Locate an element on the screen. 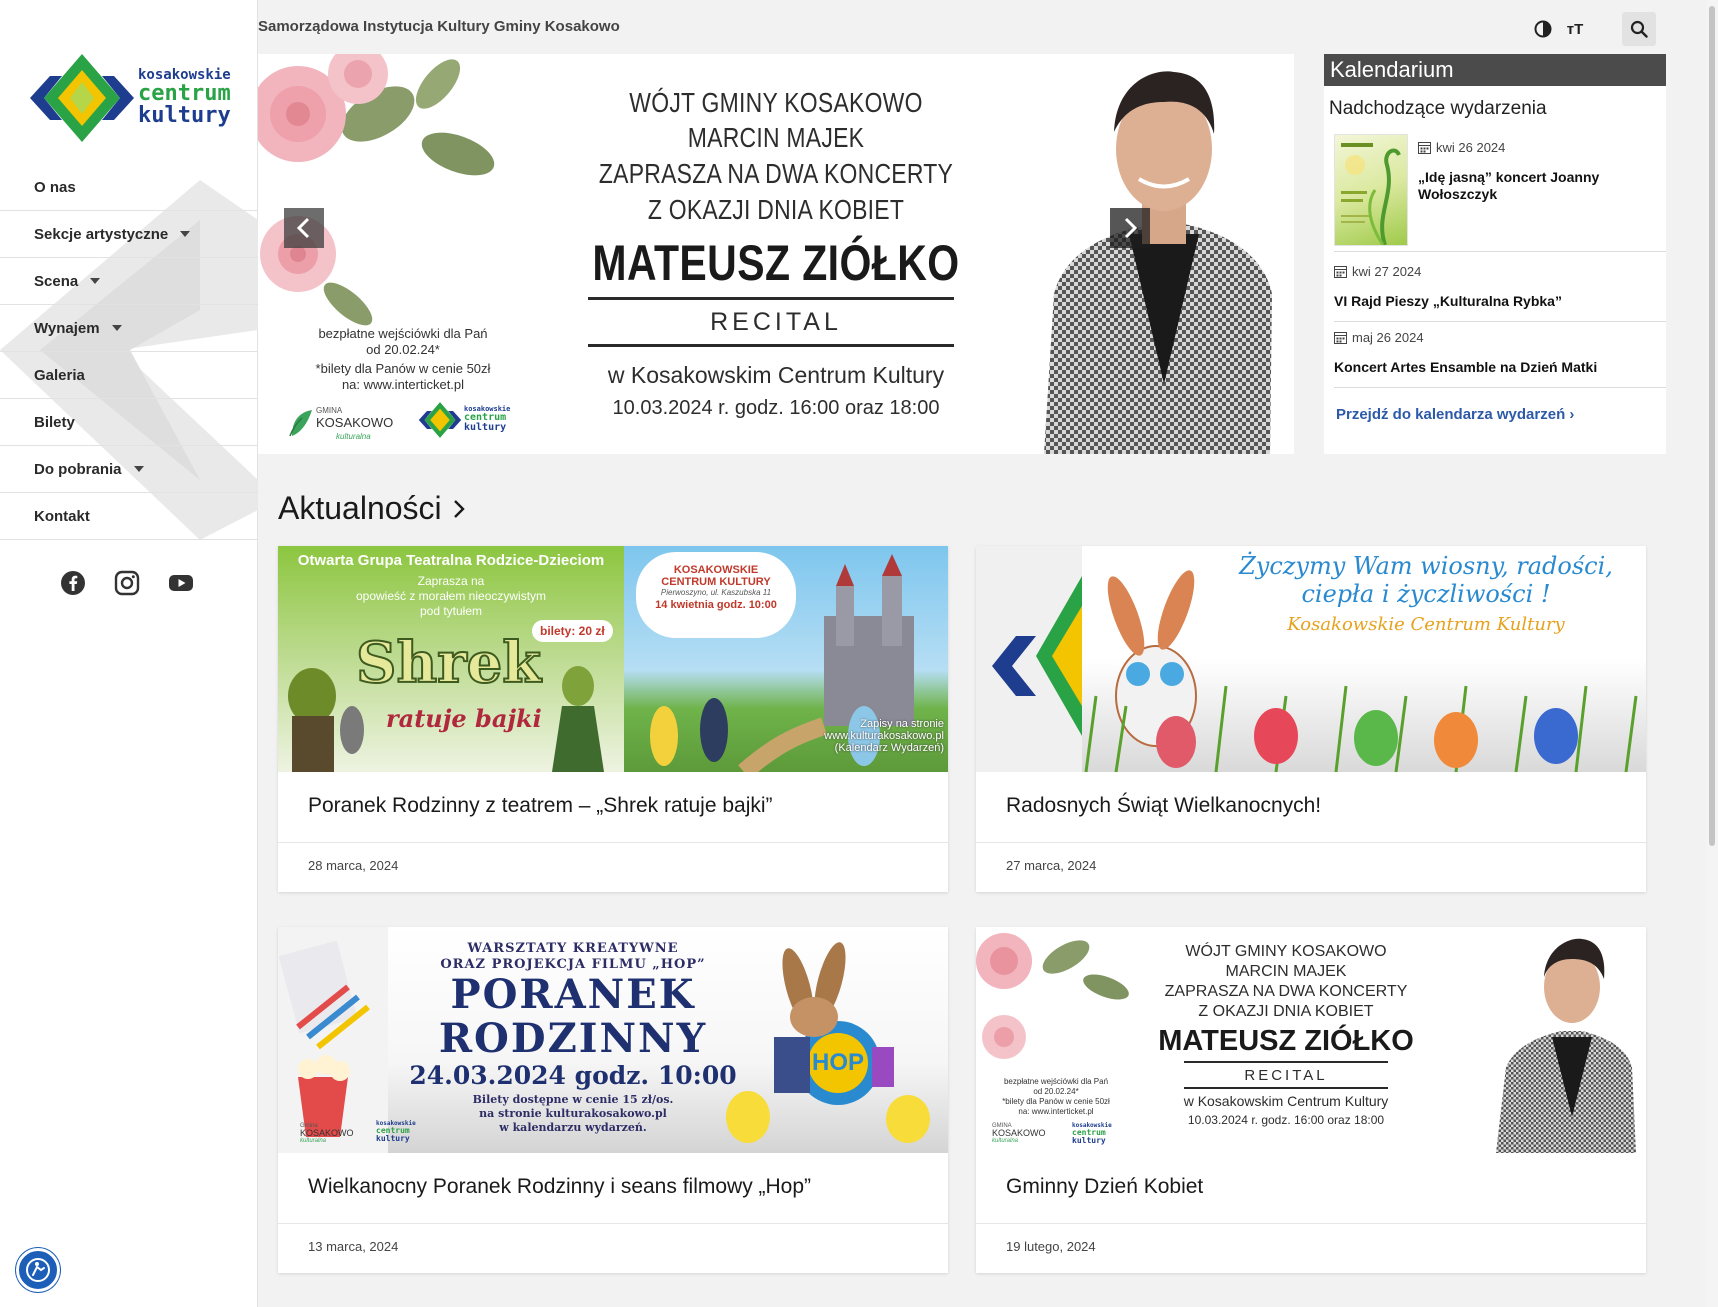 The image size is (1718, 1307). card4-recital: RECITAL is located at coordinates (1286, 1075).